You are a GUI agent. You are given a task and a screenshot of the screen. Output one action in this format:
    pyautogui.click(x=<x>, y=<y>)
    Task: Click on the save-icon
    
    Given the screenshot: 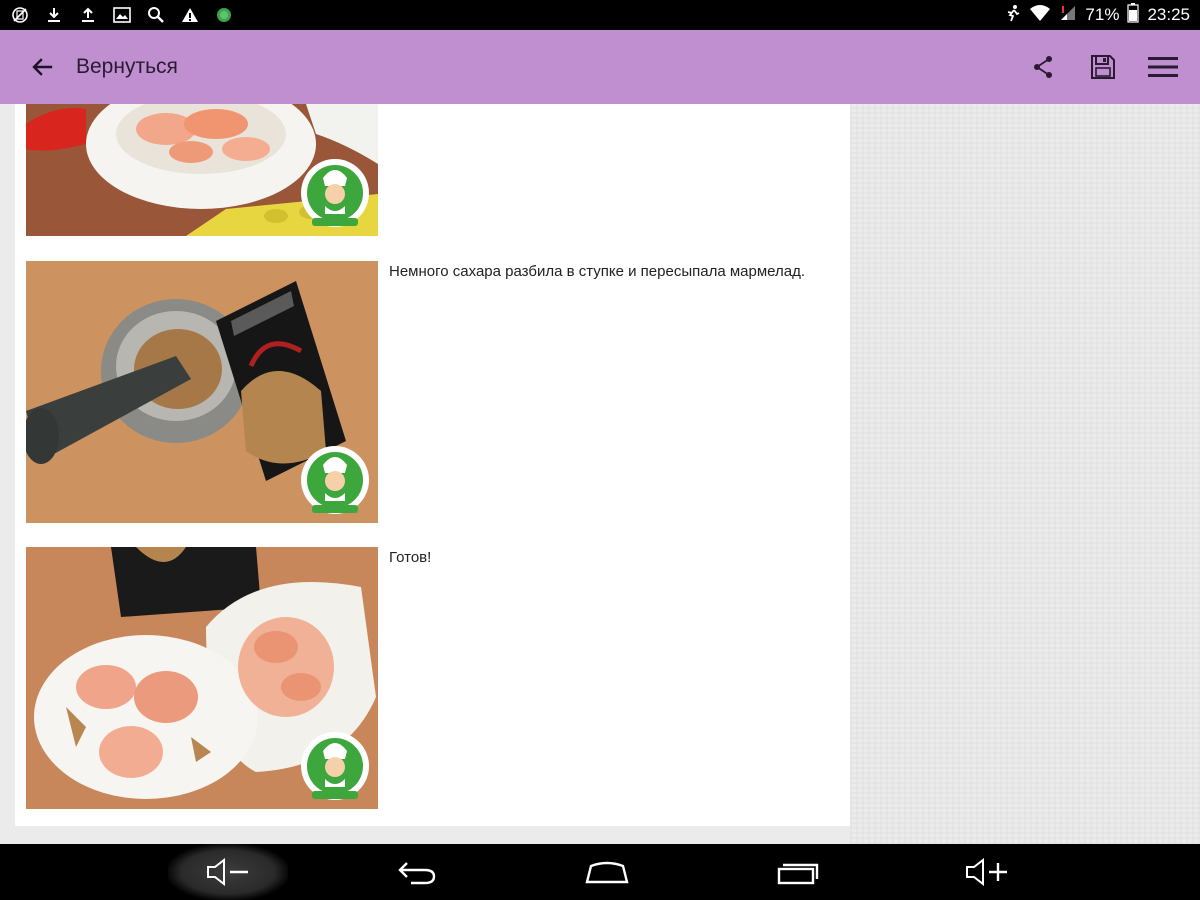 What is the action you would take?
    pyautogui.click(x=1103, y=67)
    